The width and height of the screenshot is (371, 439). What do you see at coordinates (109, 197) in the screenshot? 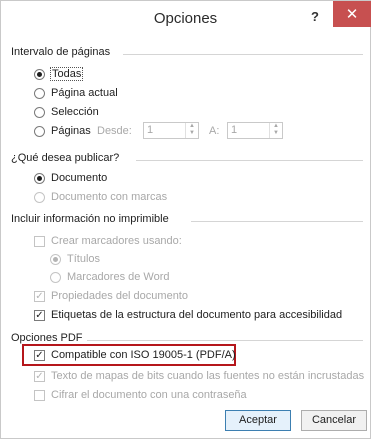
I see `radio-document-with-markup-label: Documento con marcas` at bounding box center [109, 197].